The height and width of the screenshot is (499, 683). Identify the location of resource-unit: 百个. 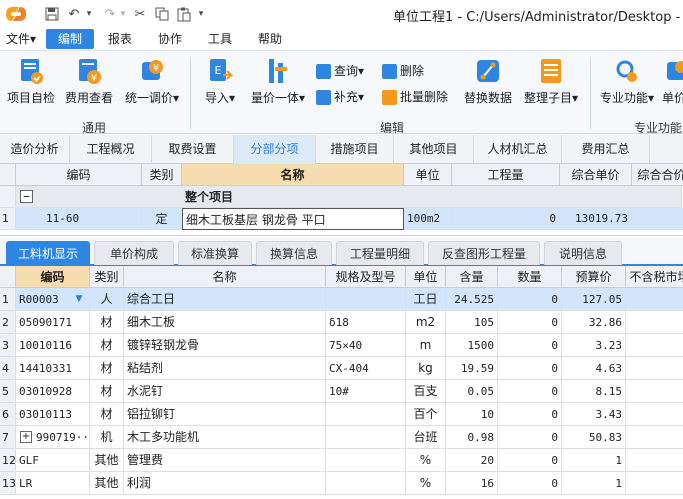
(426, 414).